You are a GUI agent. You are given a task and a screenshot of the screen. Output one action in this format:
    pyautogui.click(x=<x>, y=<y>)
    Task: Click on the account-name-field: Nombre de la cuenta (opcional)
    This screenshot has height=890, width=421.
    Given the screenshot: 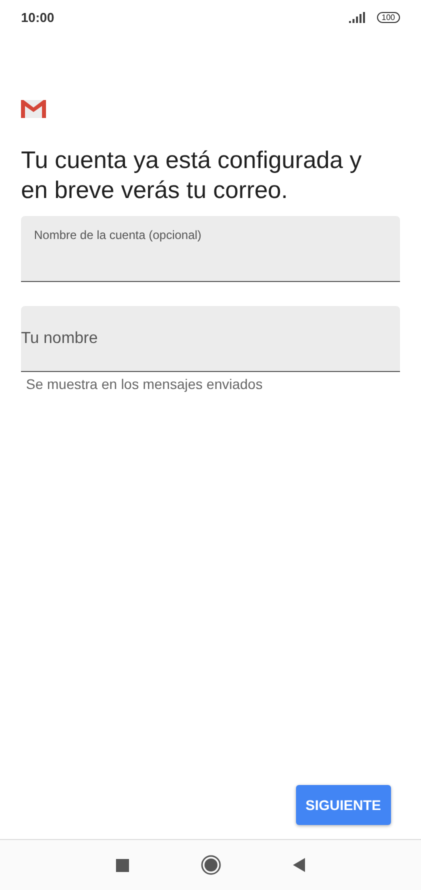 What is the action you would take?
    pyautogui.click(x=210, y=249)
    